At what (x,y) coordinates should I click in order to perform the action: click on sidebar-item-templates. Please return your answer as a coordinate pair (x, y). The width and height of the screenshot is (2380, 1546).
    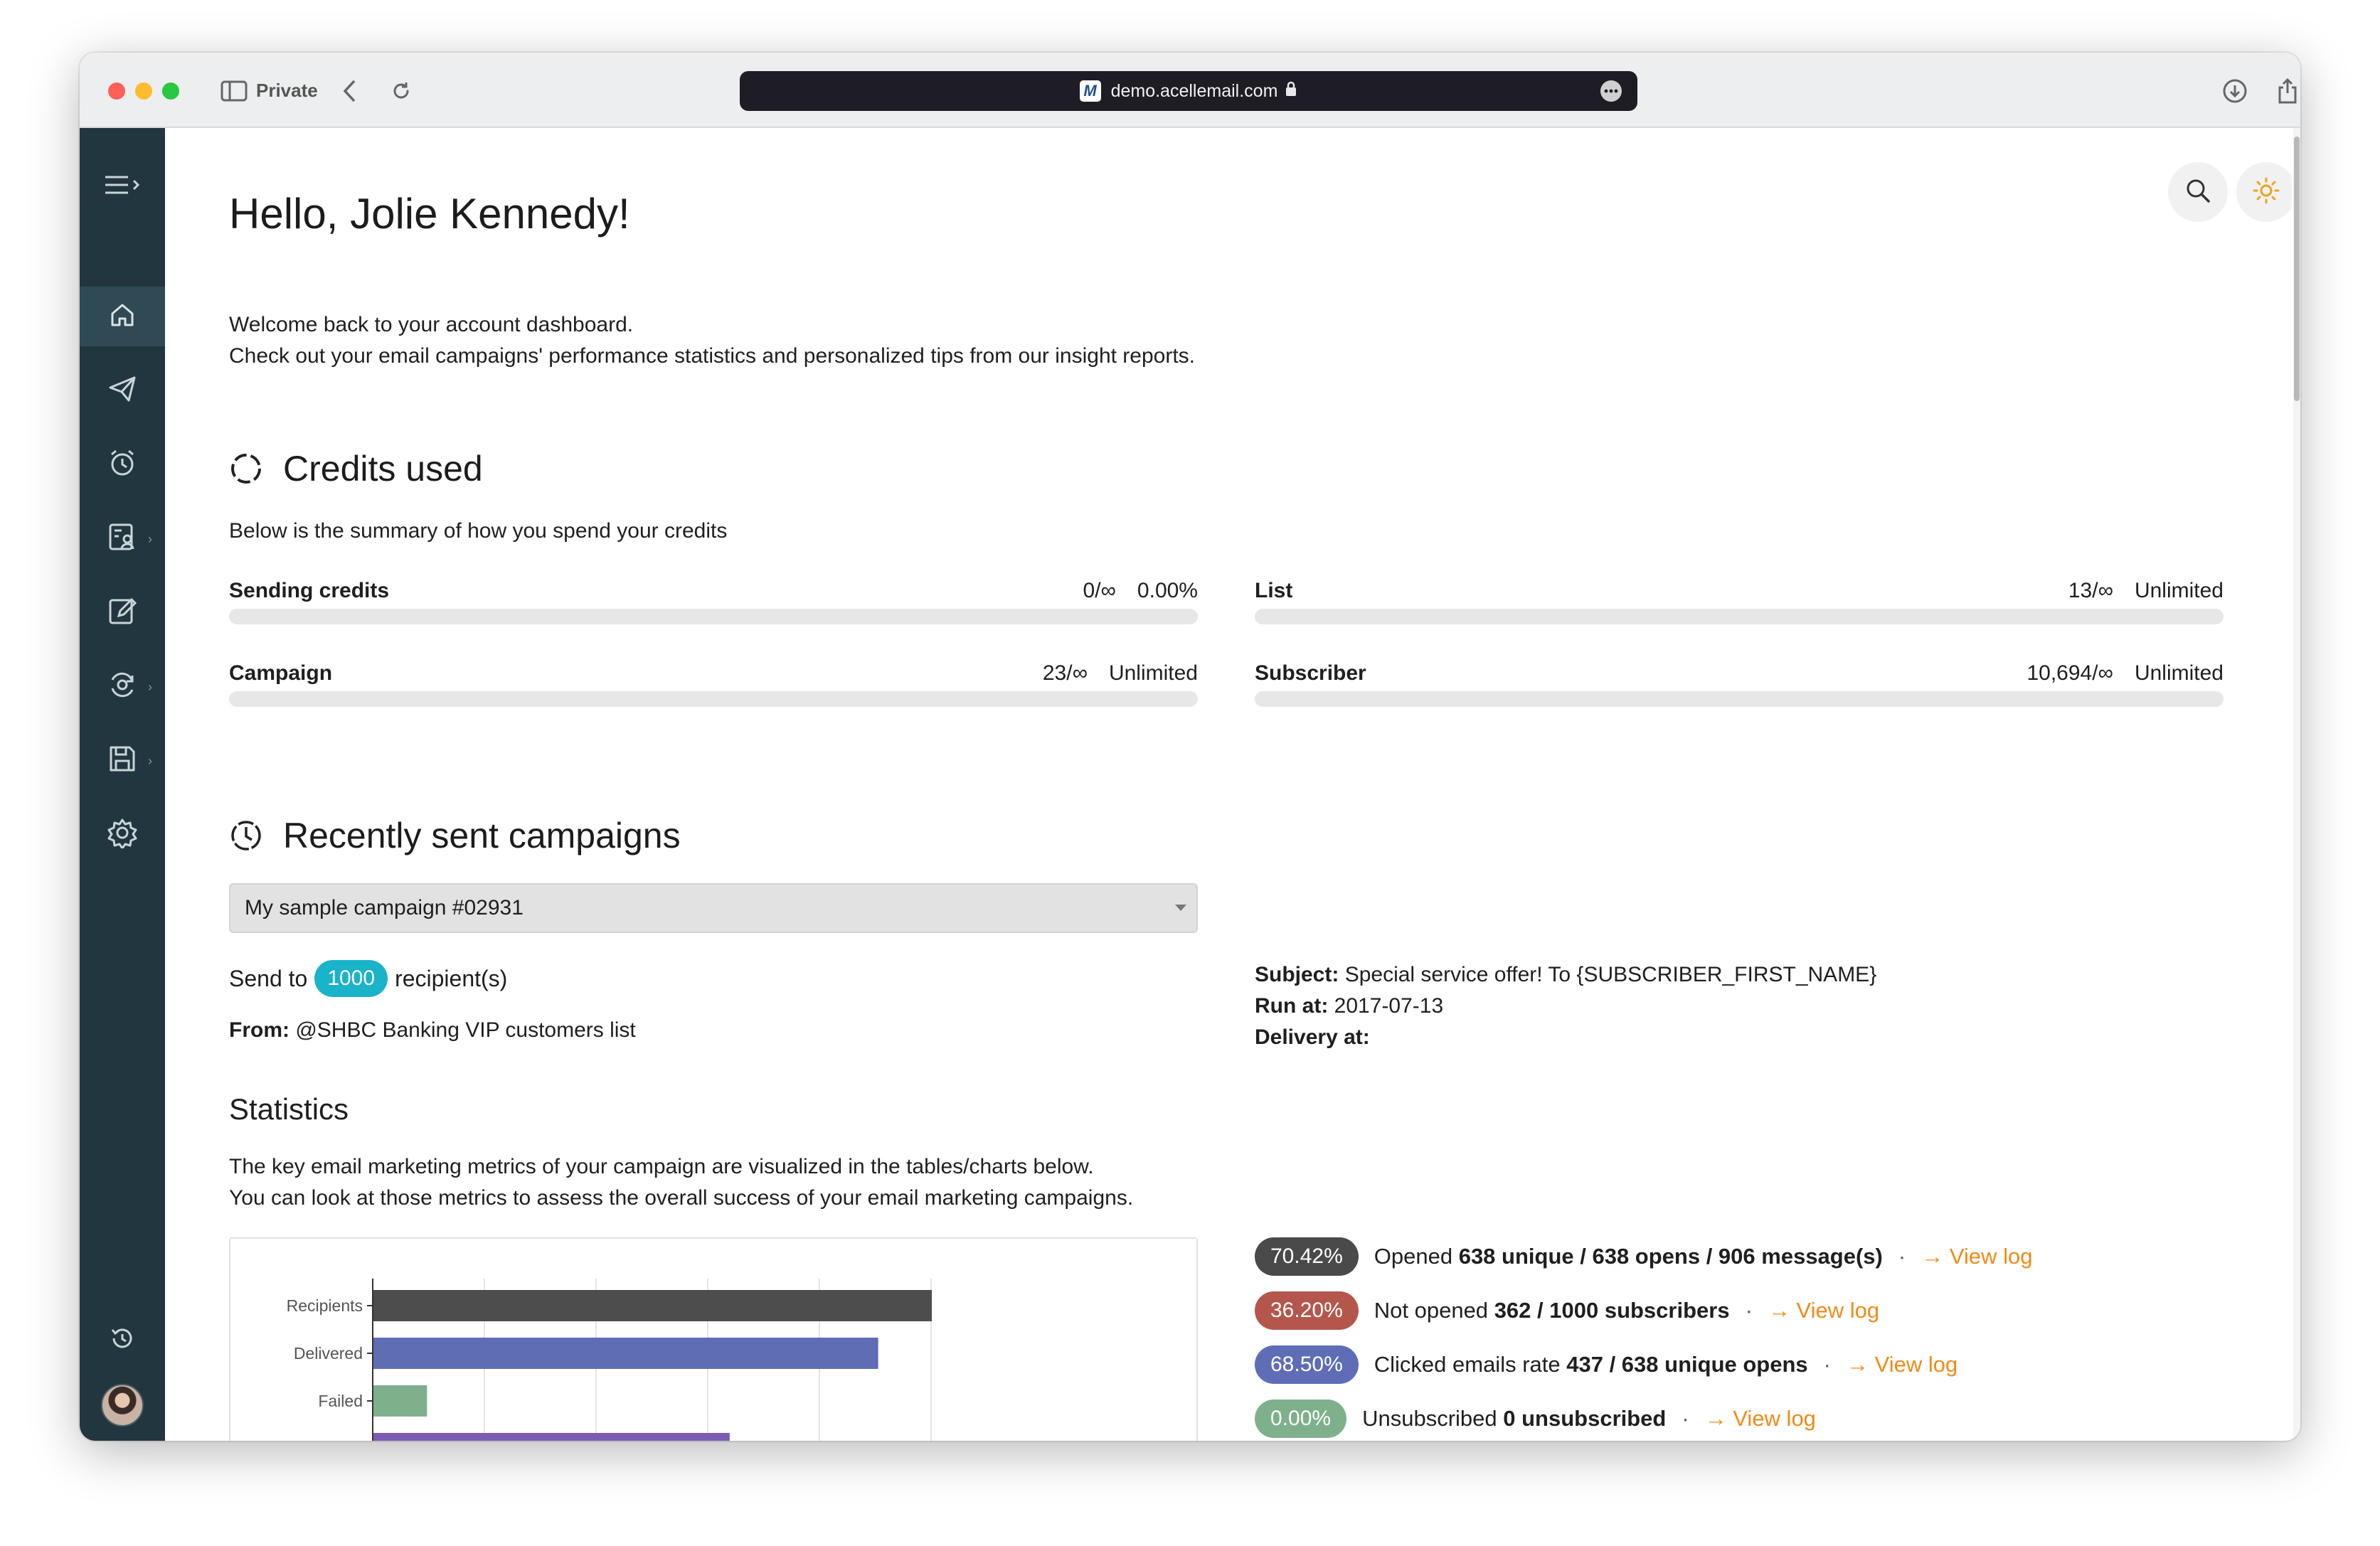
    Looking at the image, I should click on (122, 612).